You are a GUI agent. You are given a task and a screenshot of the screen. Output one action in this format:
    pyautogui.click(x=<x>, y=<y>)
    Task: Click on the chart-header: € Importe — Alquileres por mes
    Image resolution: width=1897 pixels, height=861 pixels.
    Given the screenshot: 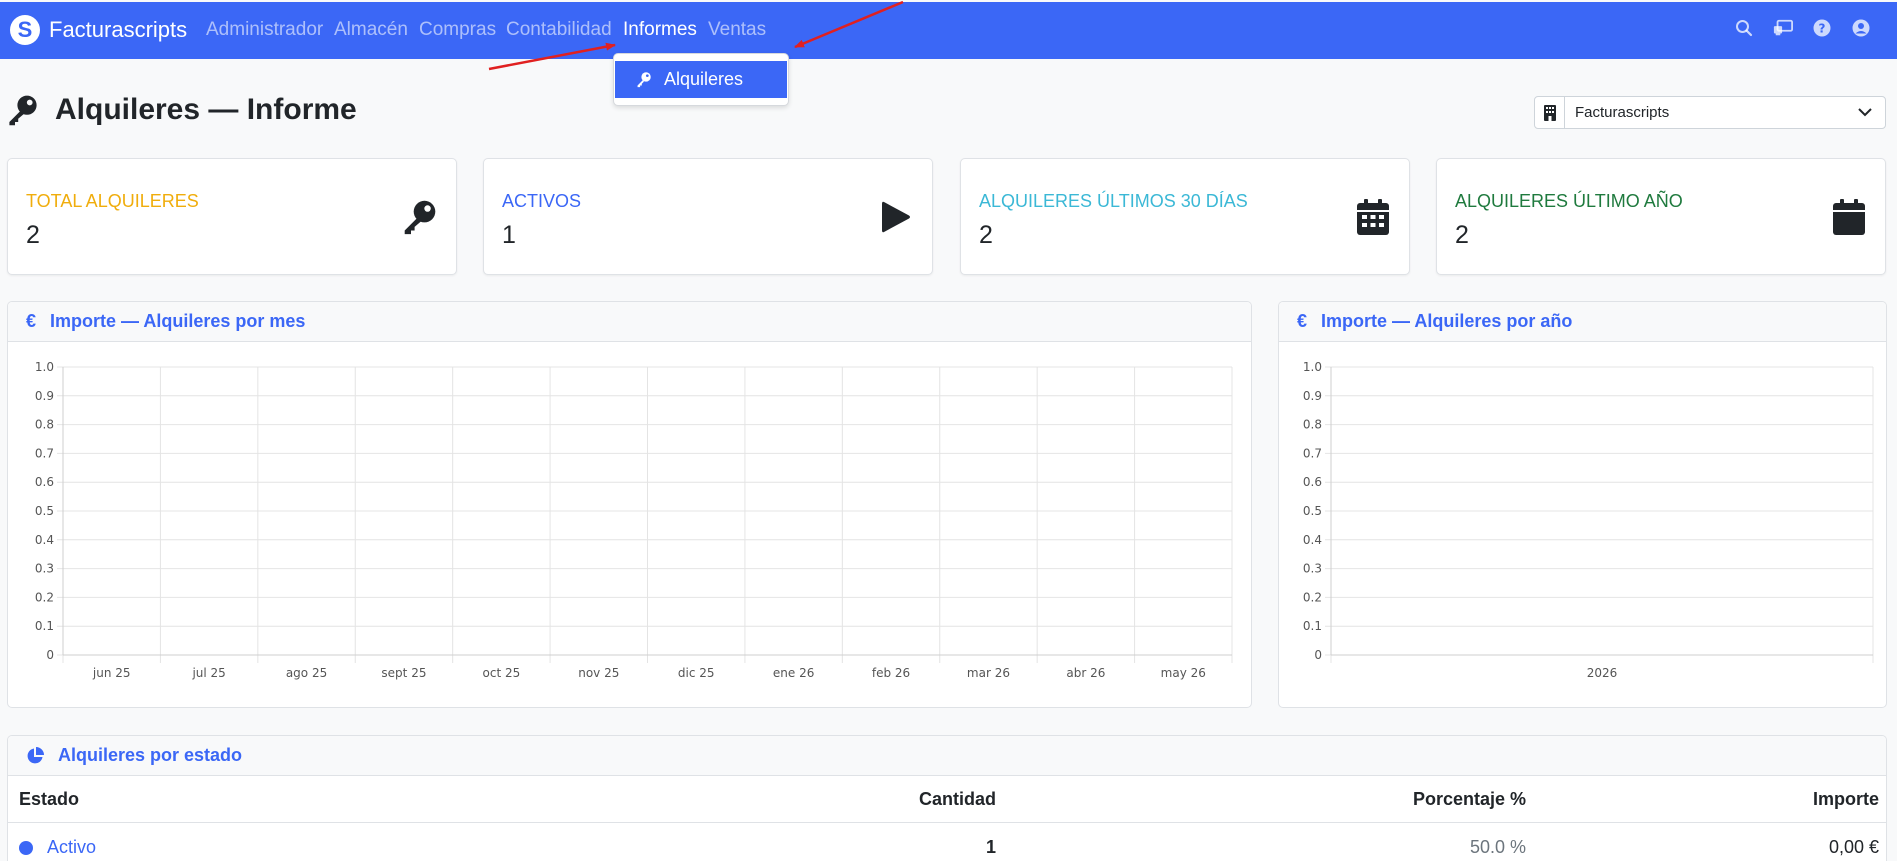 What is the action you would take?
    pyautogui.click(x=629, y=322)
    